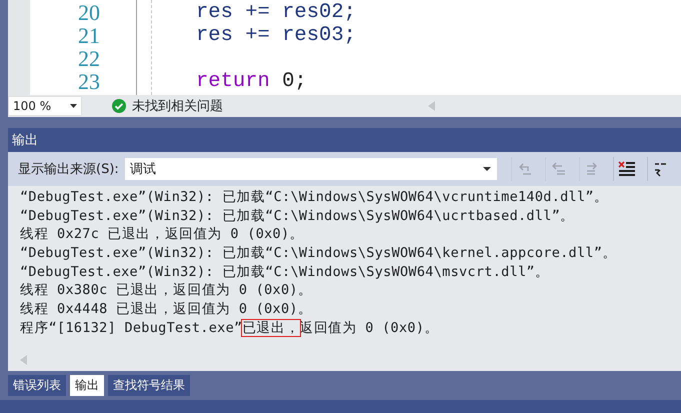 Image resolution: width=681 pixels, height=413 pixels. Describe the element at coordinates (285, 272) in the screenshot. I see `output-line: “DebugTest.exe”(Win32): 已加载“C:\Windows\SysWOW64\msvcrt.dll”。` at that location.